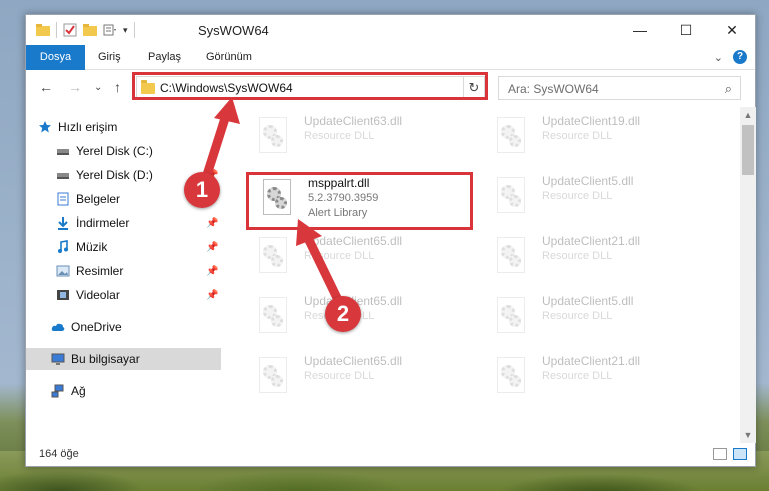 The width and height of the screenshot is (769, 491). What do you see at coordinates (220, 140) in the screenshot?
I see `arrow-to-address` at bounding box center [220, 140].